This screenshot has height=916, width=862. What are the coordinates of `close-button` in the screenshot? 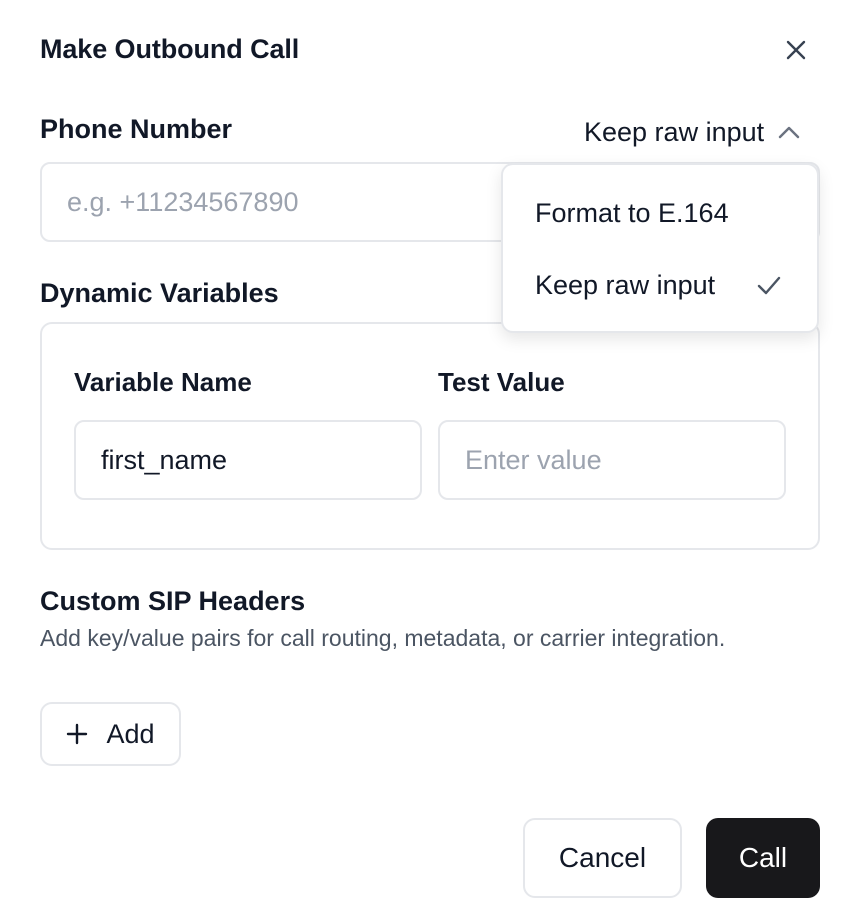 It's located at (796, 50).